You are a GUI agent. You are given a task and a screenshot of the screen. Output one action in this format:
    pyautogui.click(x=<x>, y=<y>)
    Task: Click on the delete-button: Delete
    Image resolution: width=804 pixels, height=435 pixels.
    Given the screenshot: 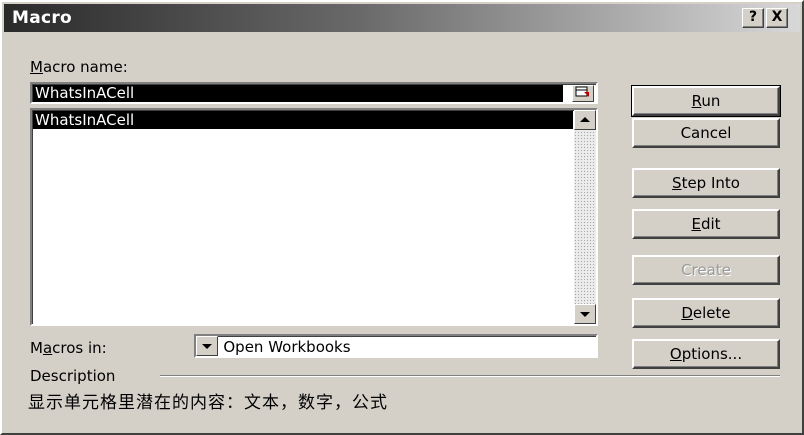 What is the action you would take?
    pyautogui.click(x=706, y=313)
    